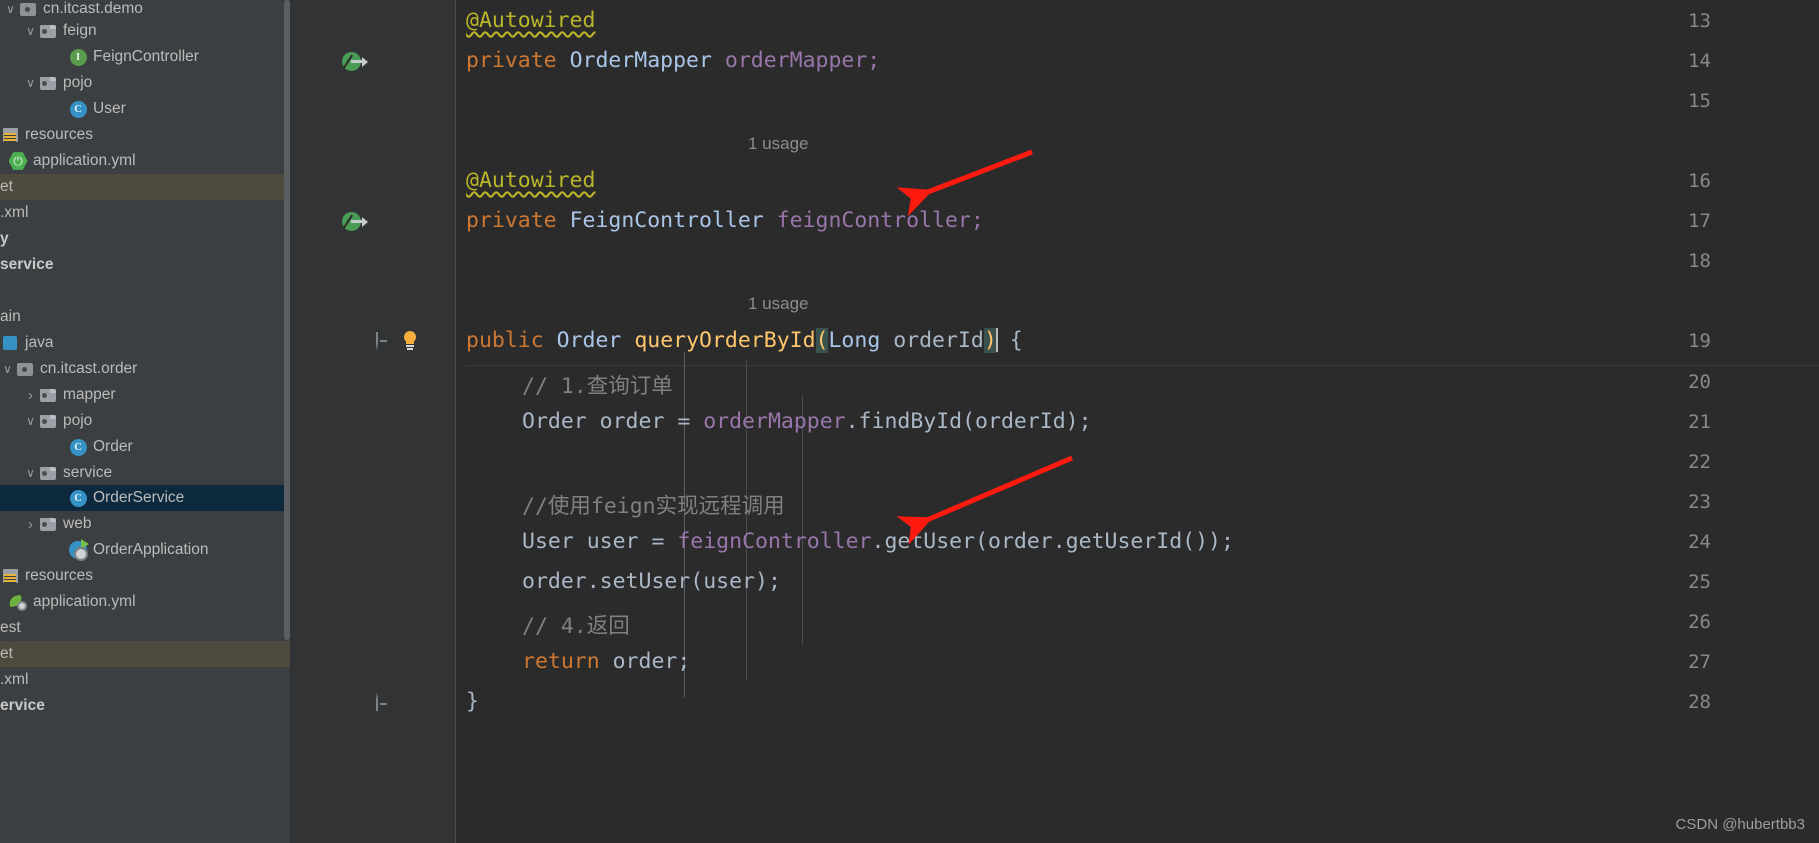  Describe the element at coordinates (14, 679) in the screenshot. I see `tree-item-label: .xml` at that location.